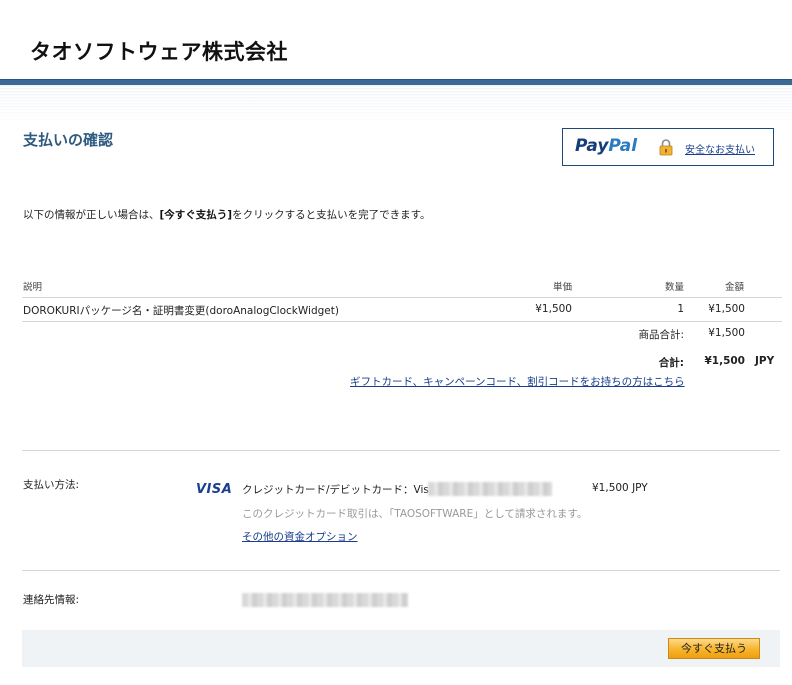 Image resolution: width=792 pixels, height=685 pixels. I want to click on card-description: クレジットカード/デビットカード：Visa, so click(339, 490).